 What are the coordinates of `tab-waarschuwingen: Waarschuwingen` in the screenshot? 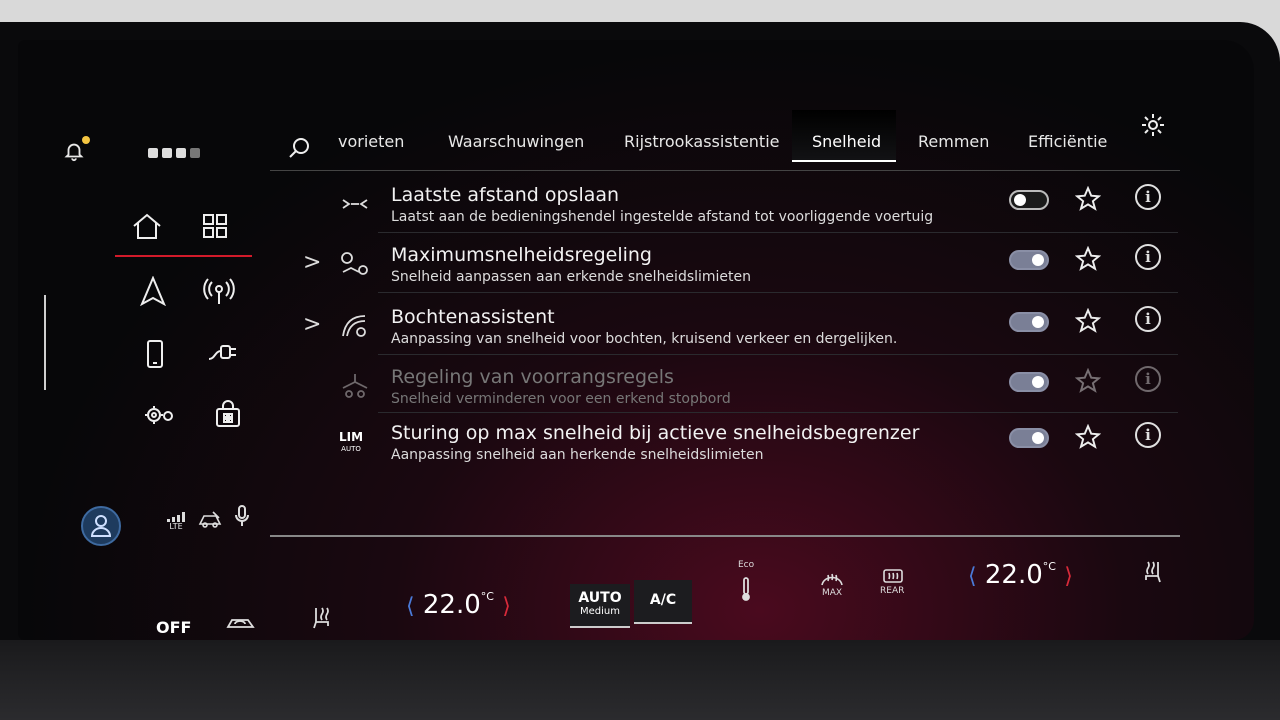 It's located at (516, 141).